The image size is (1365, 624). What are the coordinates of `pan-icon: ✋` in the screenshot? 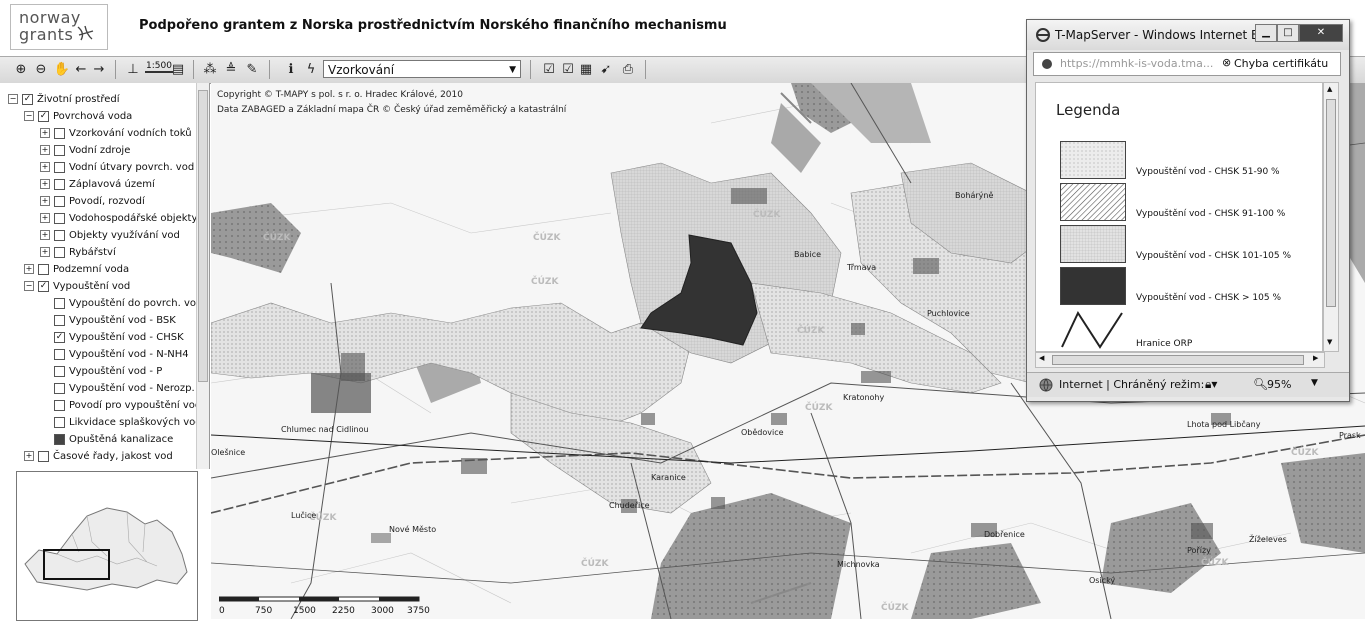 It's located at (62, 69).